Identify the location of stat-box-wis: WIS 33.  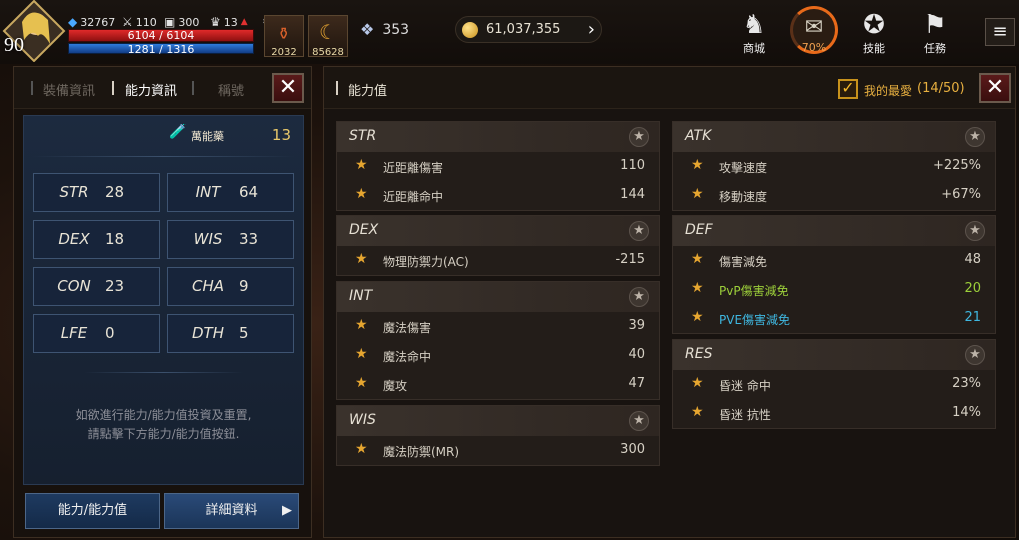
(230, 239).